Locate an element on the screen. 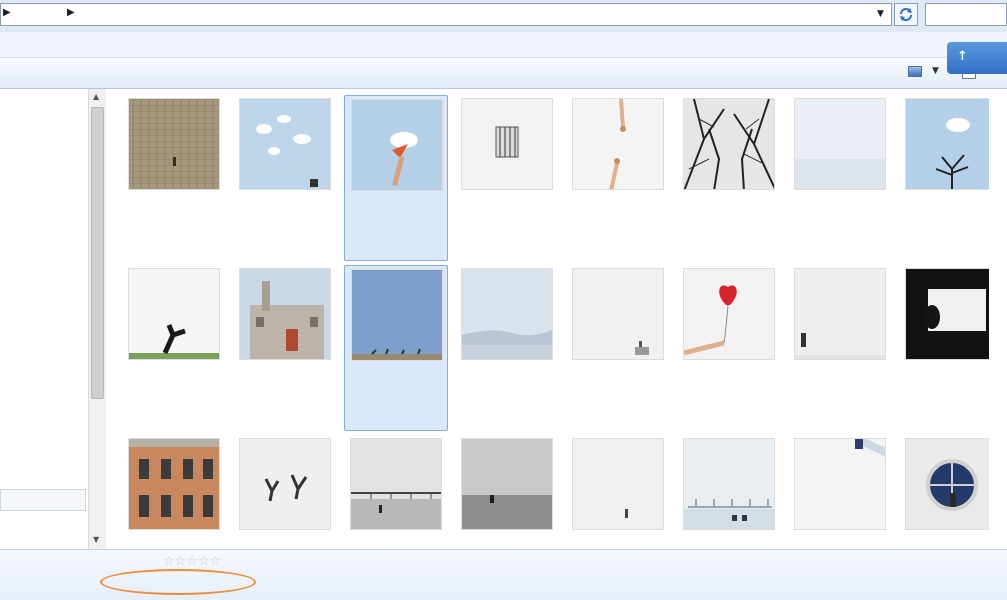  refresh-icon is located at coordinates (906, 14).